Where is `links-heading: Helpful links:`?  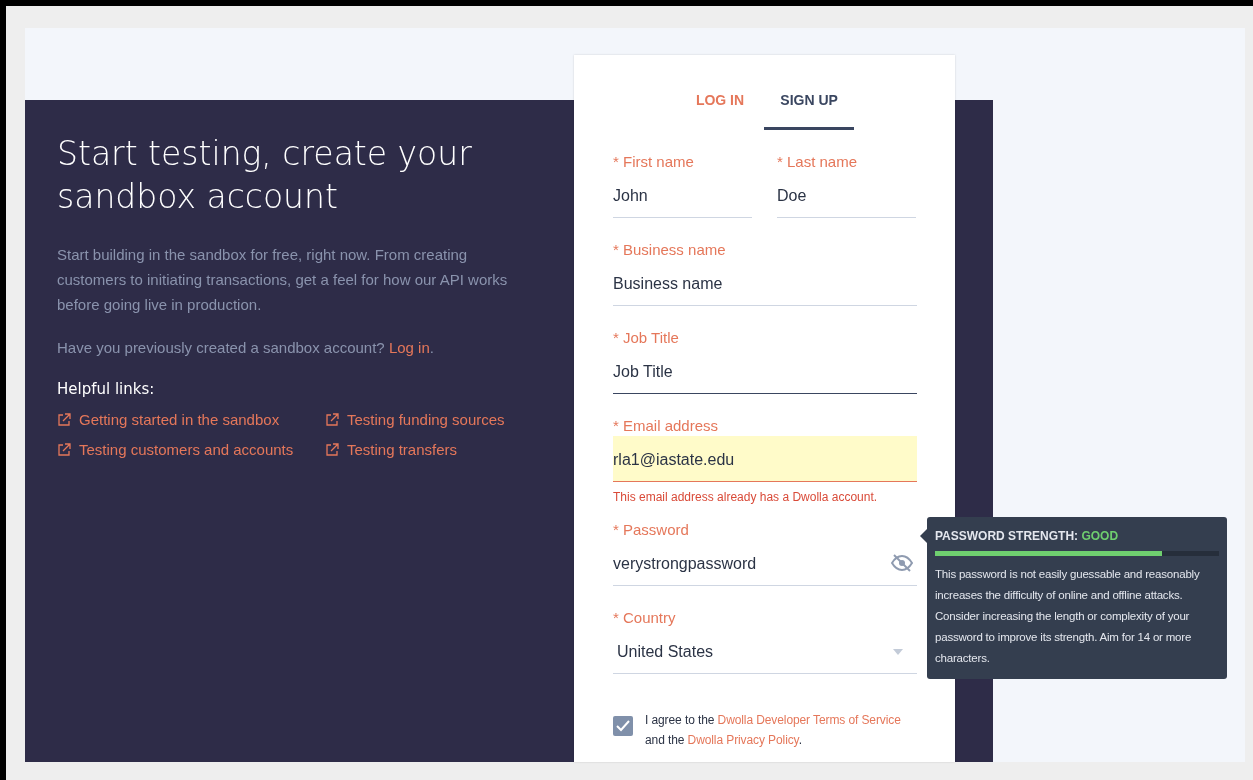 links-heading: Helpful links: is located at coordinates (106, 389).